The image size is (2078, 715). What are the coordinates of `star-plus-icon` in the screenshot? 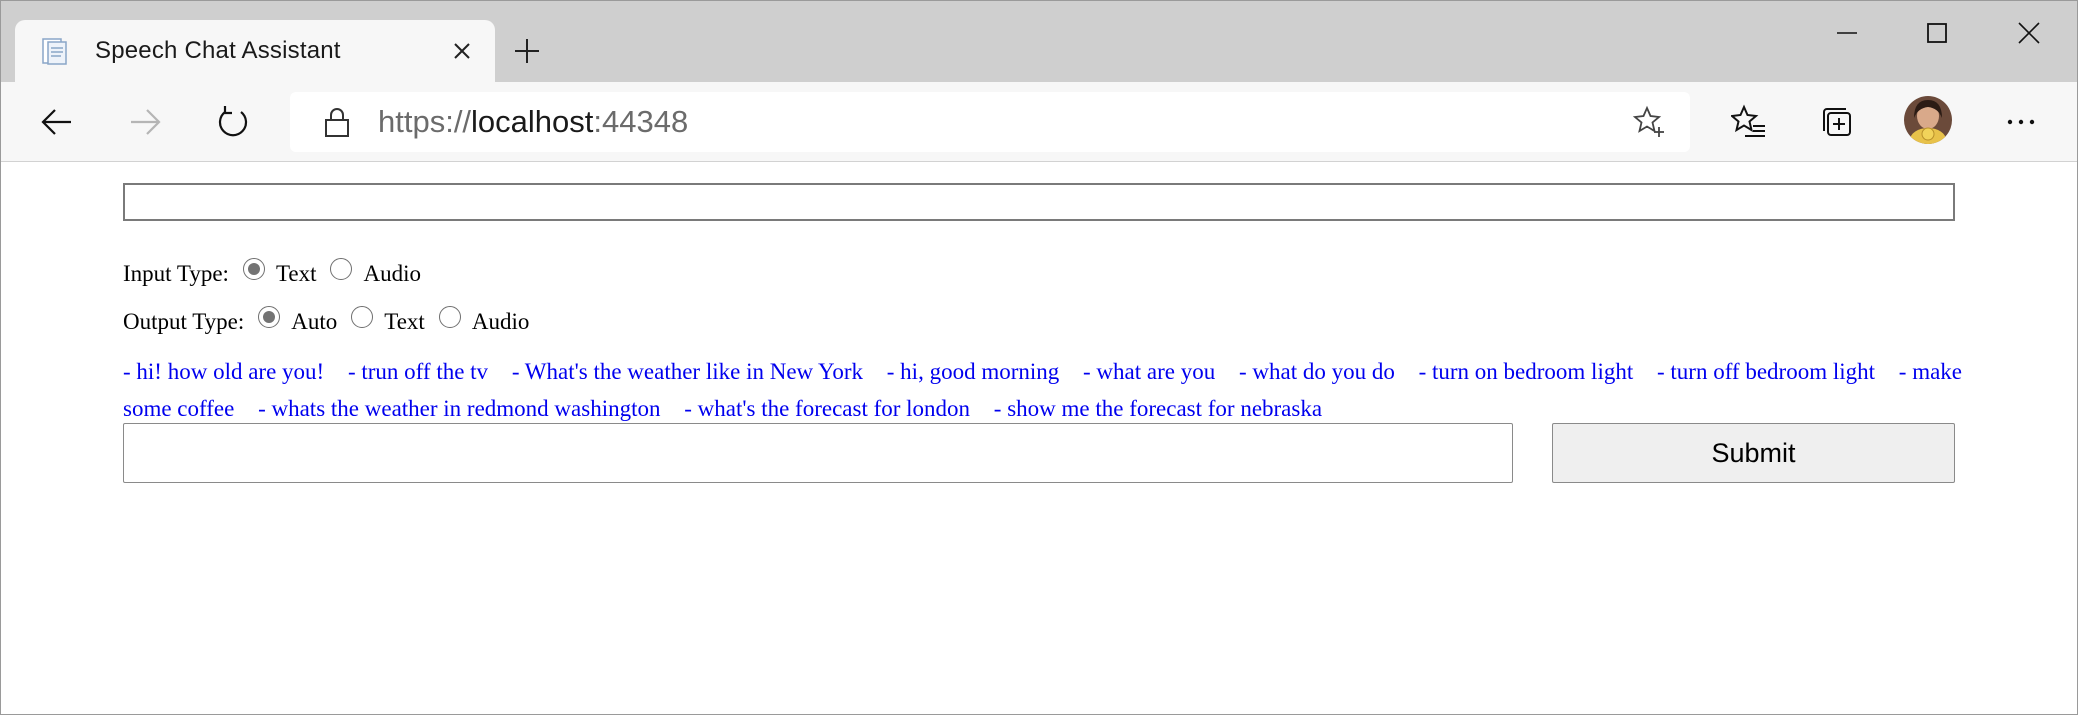 It's located at (1649, 122).